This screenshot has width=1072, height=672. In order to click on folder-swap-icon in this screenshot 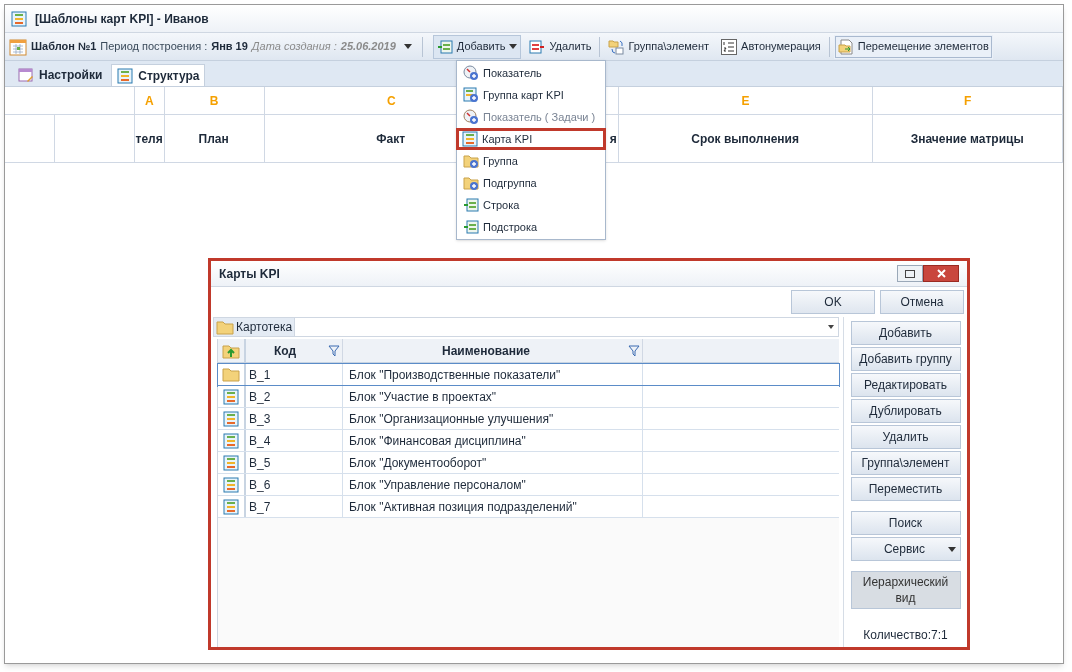, I will do `click(616, 46)`.